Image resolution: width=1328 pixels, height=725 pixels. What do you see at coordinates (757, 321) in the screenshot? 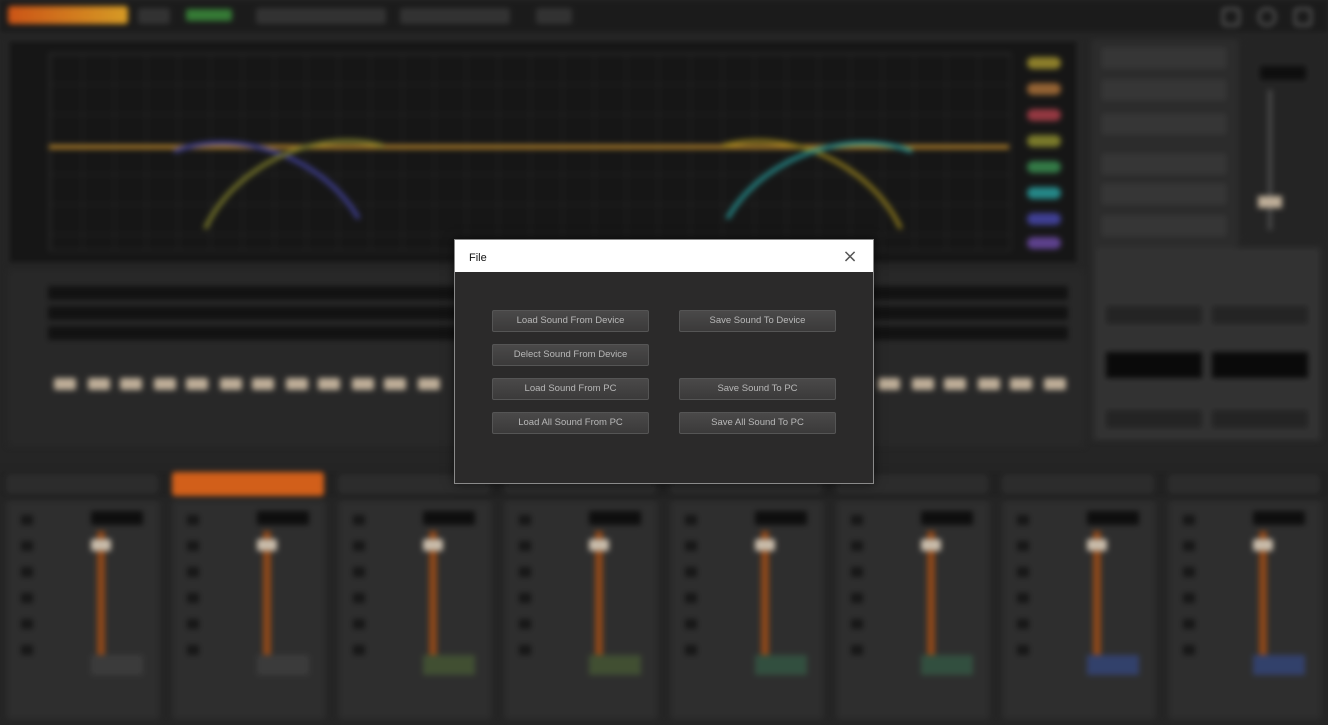
I see `save-sound-to-device-button: Save Sound To Device` at bounding box center [757, 321].